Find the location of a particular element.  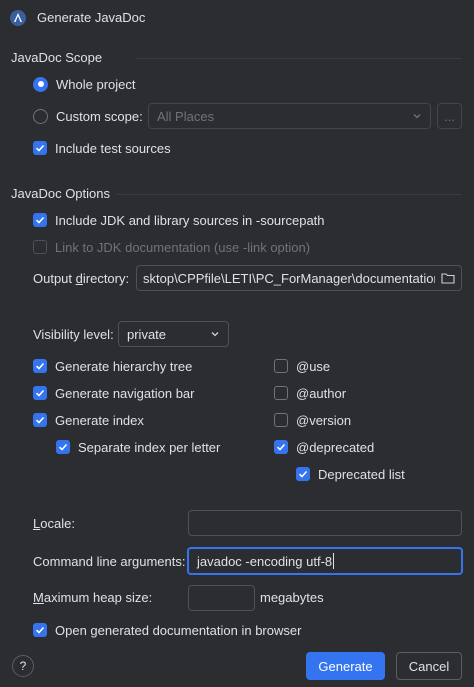

open-browser-checkbox: Open generated documentation in browser is located at coordinates (167, 630).